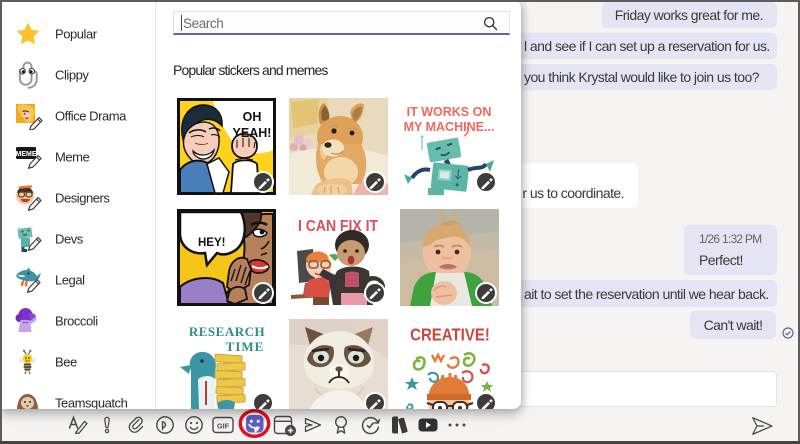 This screenshot has width=800, height=444. Describe the element at coordinates (223, 426) in the screenshot. I see `svg-text: GIF` at that location.